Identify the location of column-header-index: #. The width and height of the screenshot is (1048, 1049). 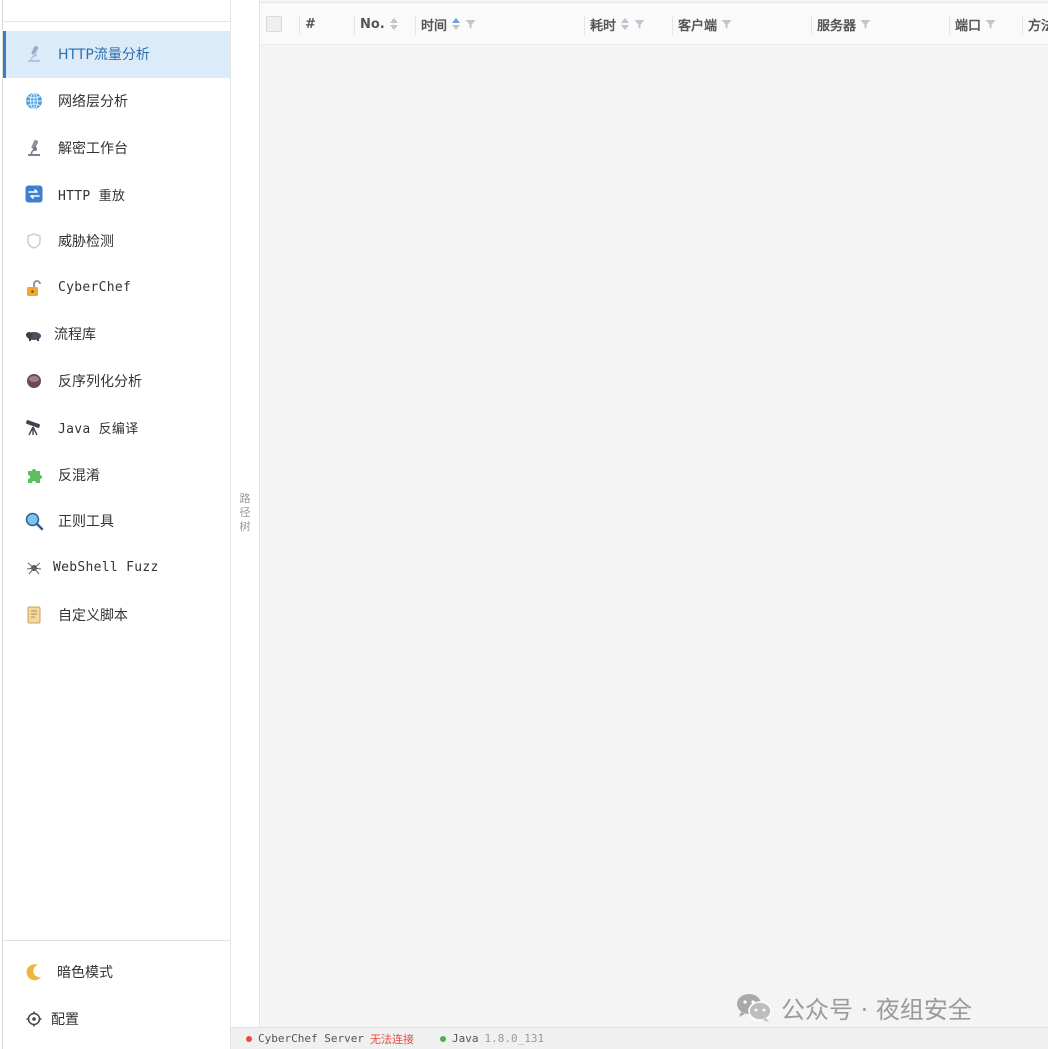
(310, 24).